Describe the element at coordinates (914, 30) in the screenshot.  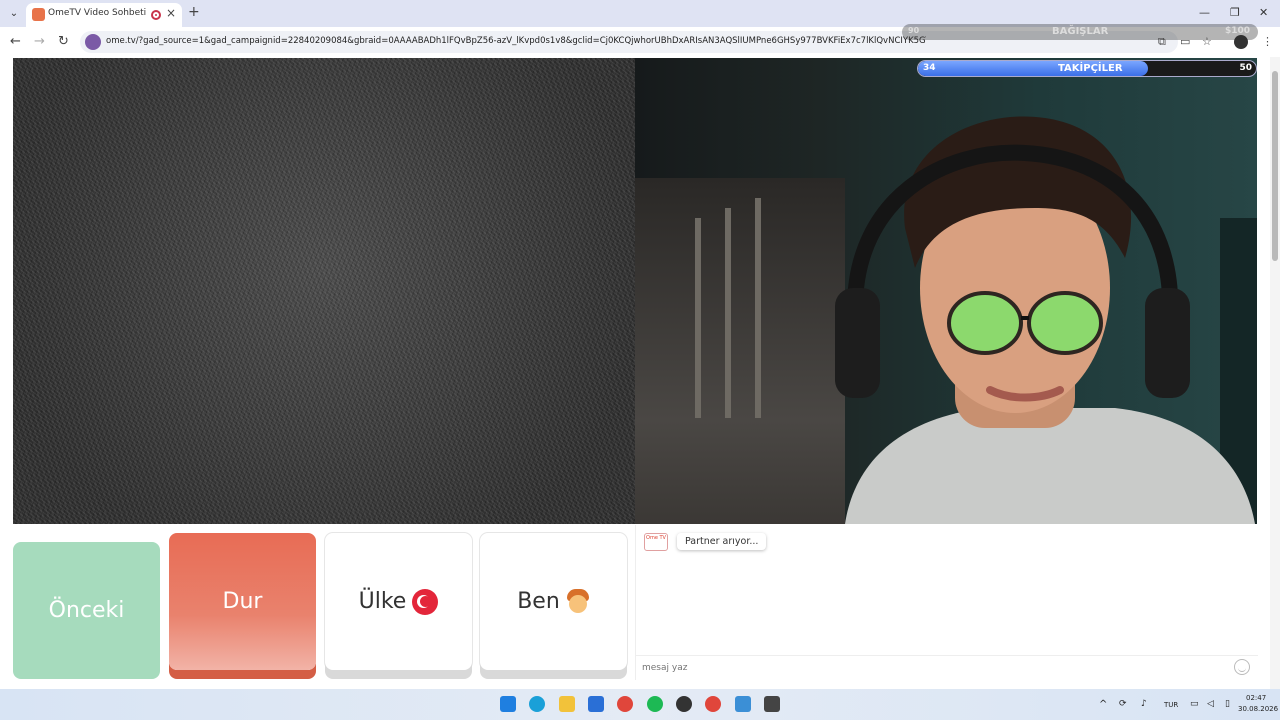
I see `donations-current: 90` at that location.